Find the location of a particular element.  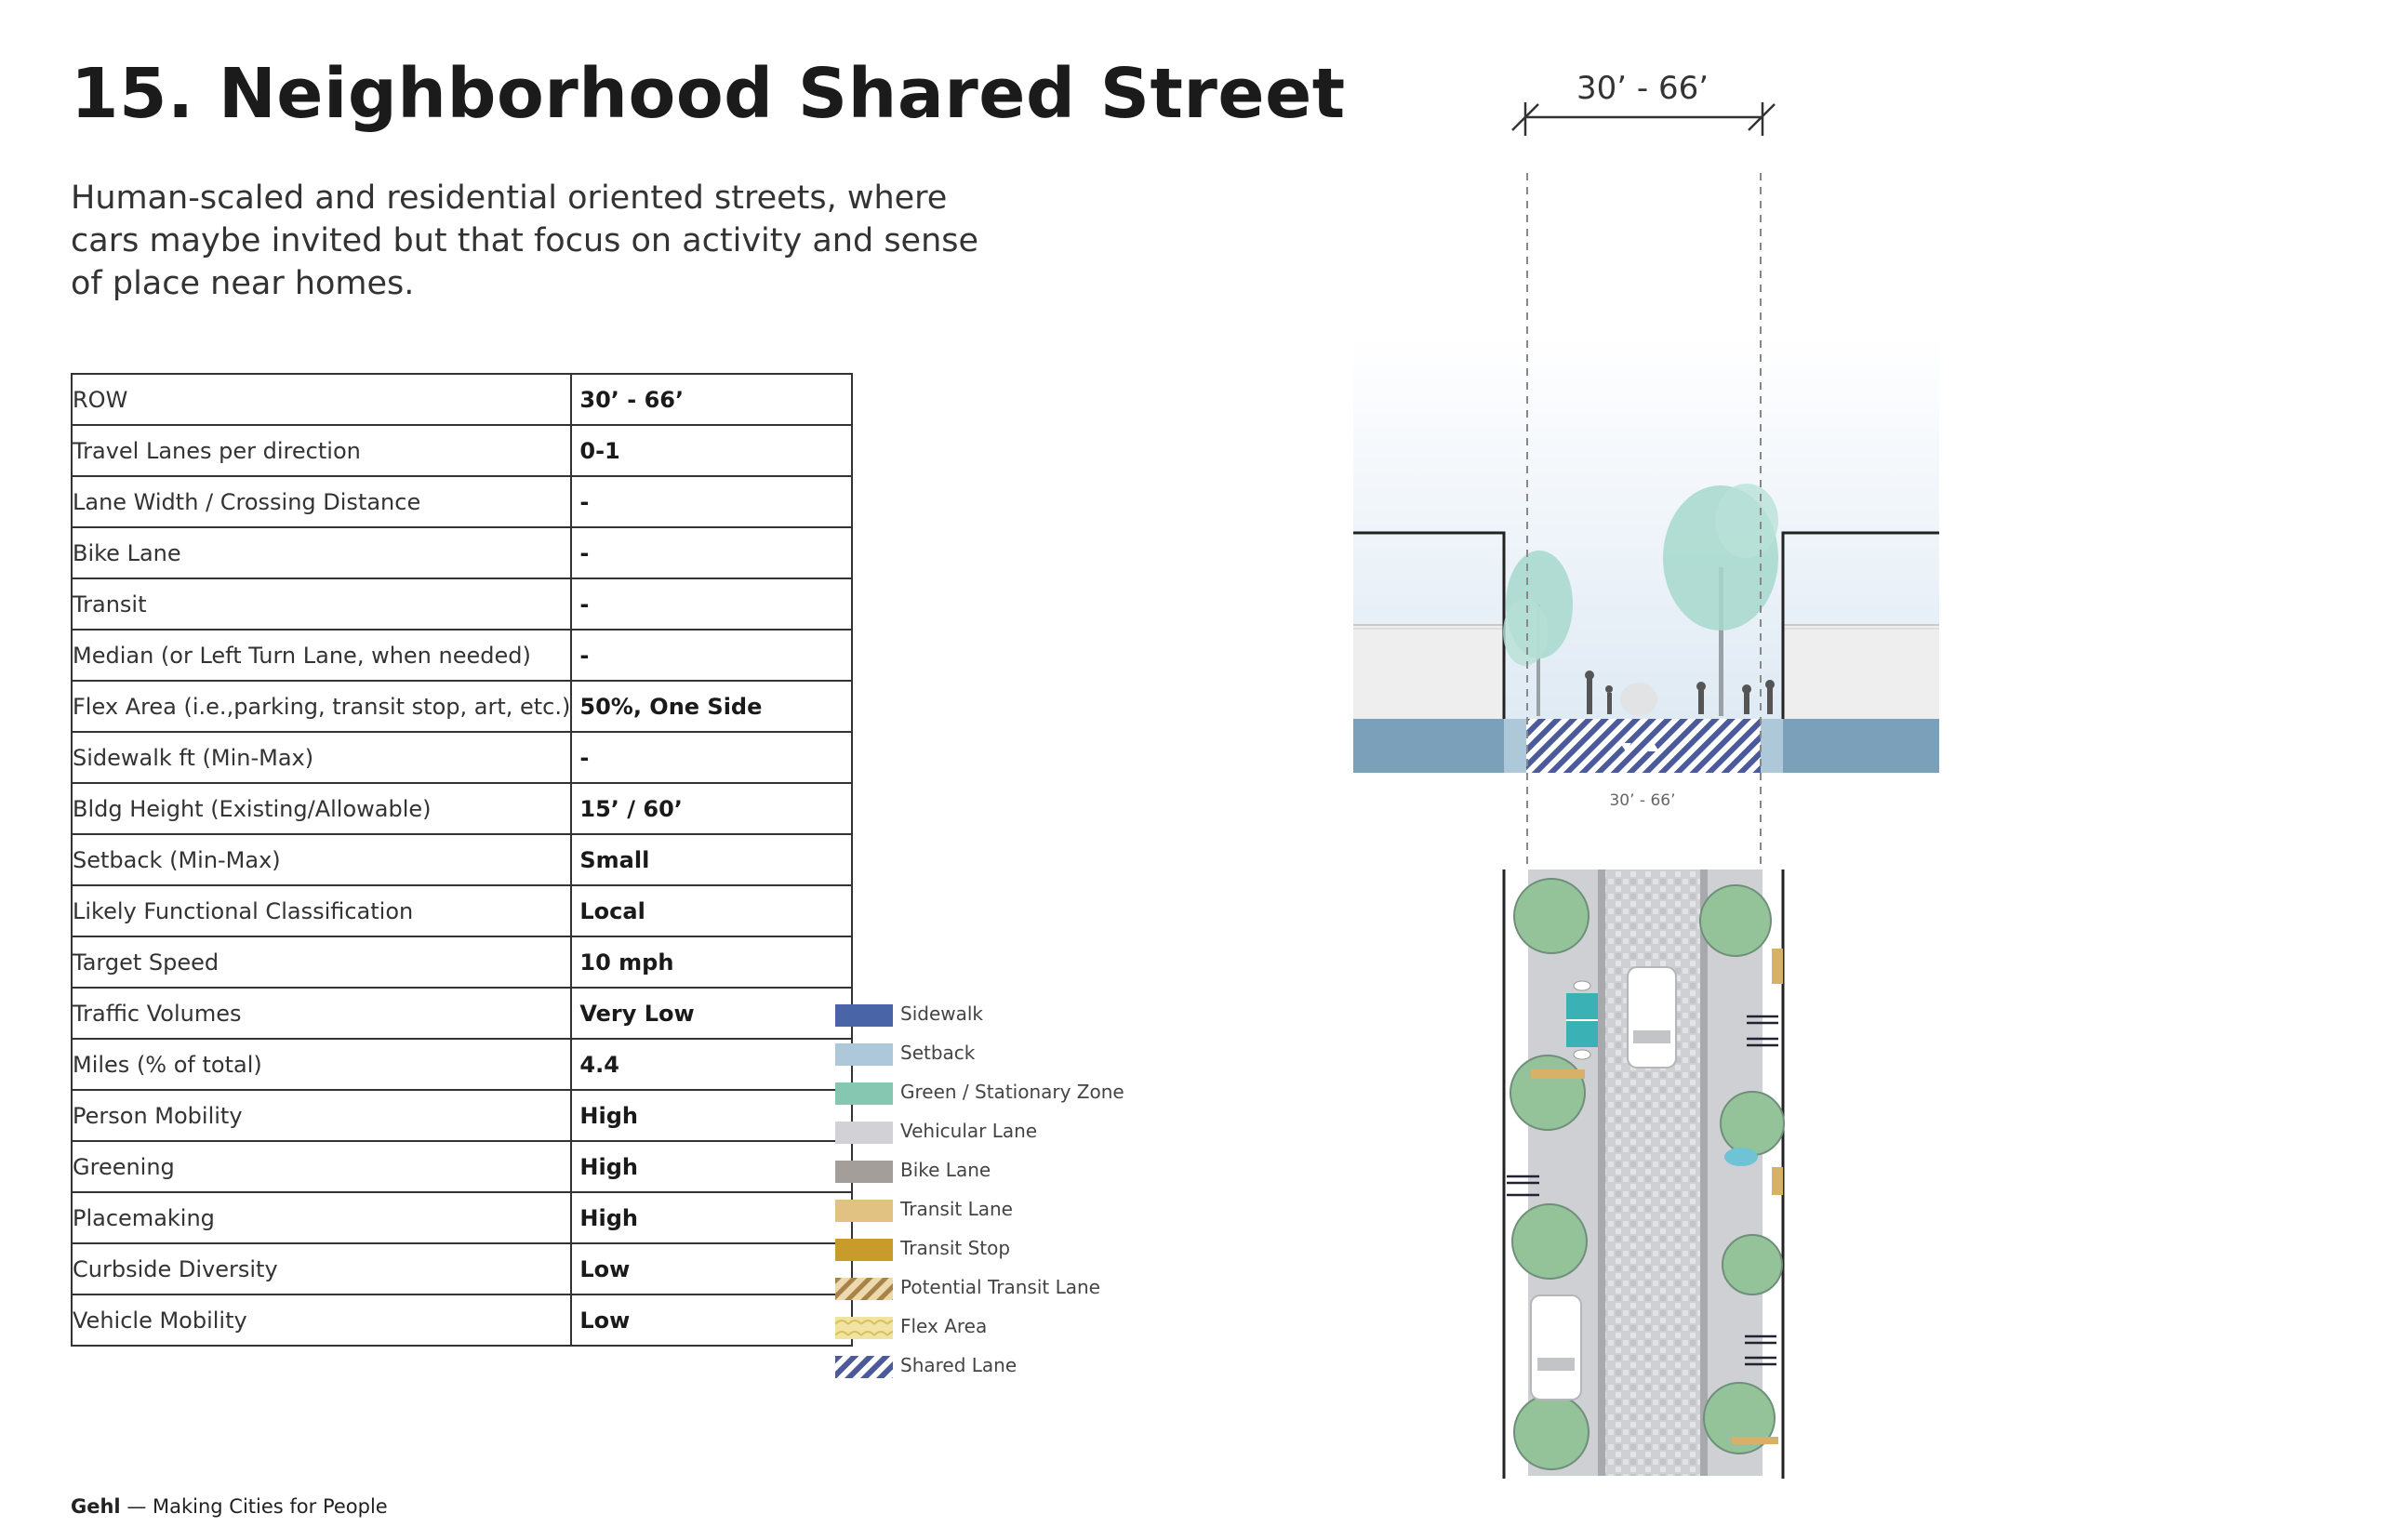

section-dimension-label: 30’ - 66’ is located at coordinates (1642, 800).